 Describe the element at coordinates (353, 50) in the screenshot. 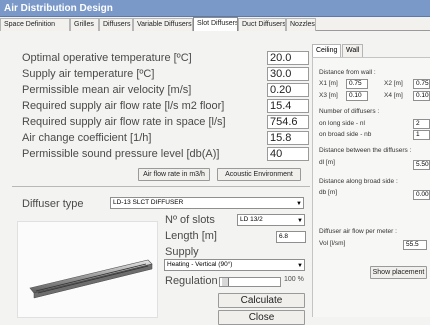

I see `tab-wall: Wall` at that location.